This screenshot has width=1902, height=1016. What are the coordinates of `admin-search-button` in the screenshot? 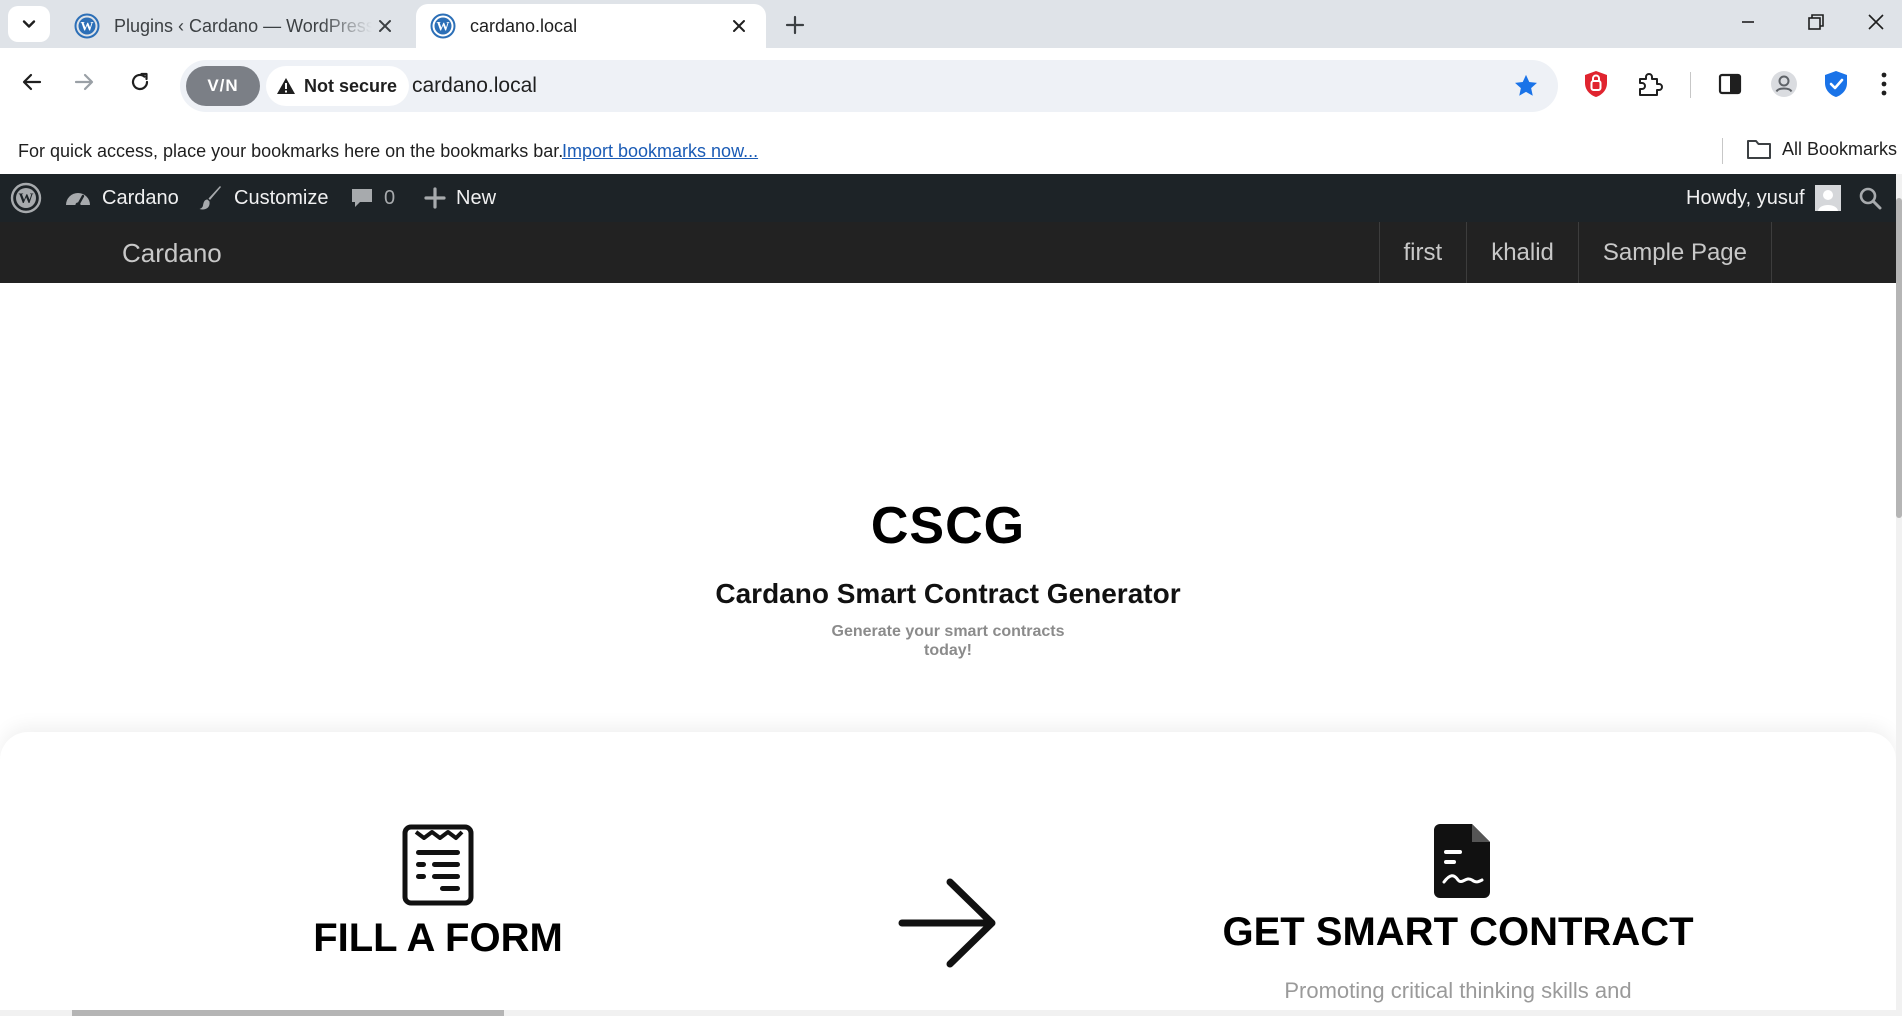 It's located at (1870, 198).